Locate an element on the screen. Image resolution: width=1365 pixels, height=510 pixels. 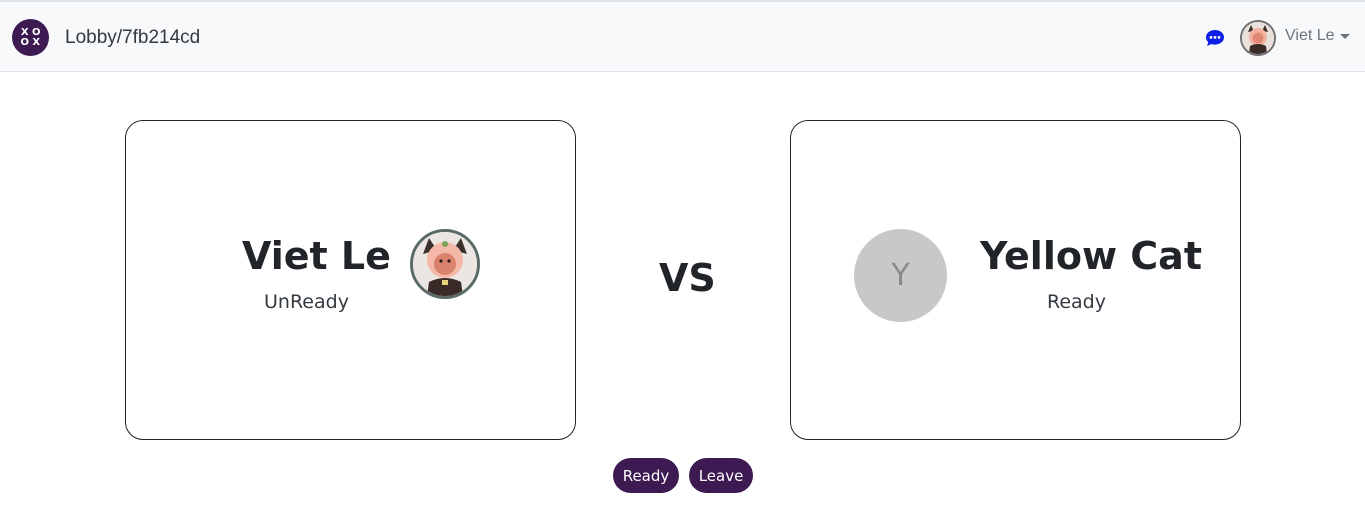
player-name: Yellow Cat is located at coordinates (1091, 256).